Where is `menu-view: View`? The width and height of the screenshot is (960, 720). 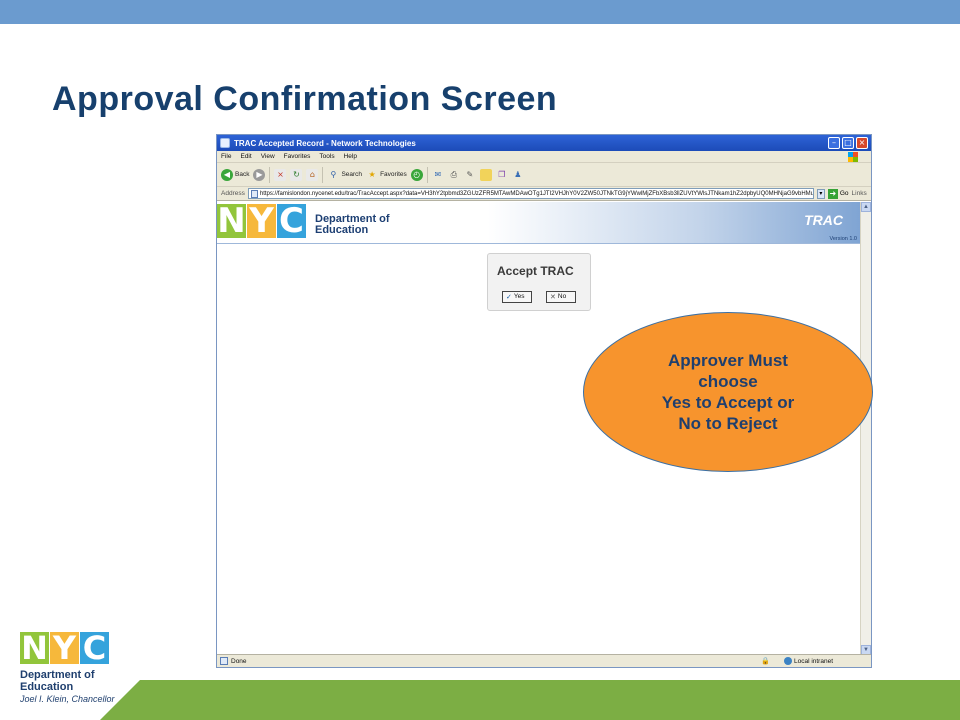 menu-view: View is located at coordinates (268, 156).